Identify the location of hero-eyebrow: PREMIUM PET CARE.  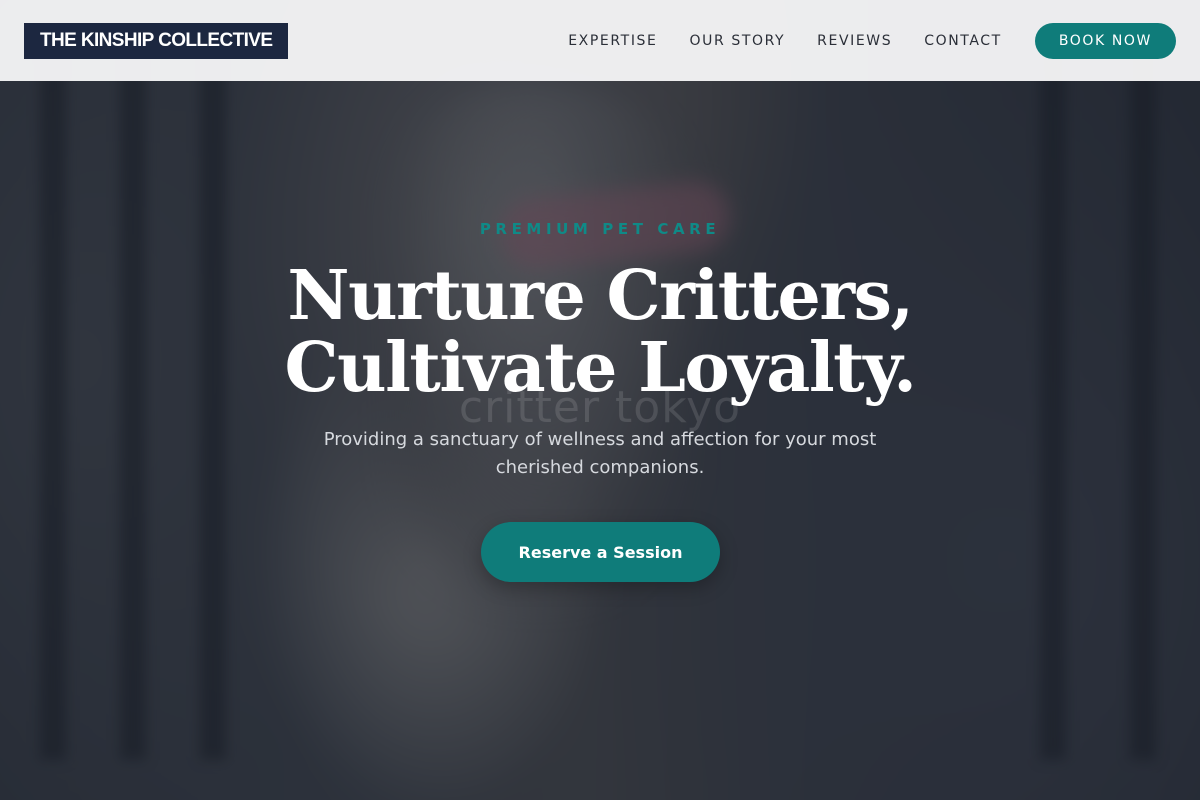
(600, 229).